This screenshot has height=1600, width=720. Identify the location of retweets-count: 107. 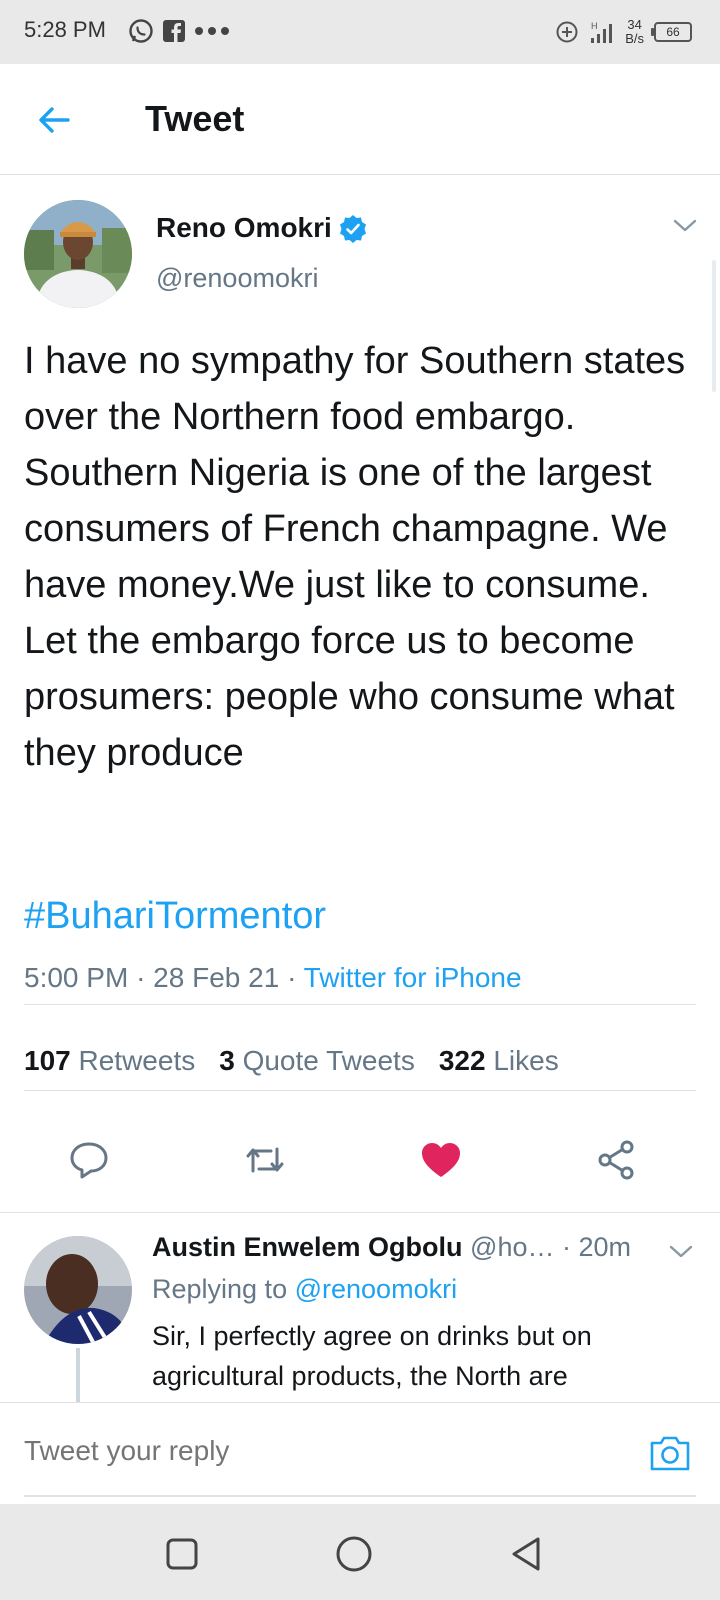
(47, 1060).